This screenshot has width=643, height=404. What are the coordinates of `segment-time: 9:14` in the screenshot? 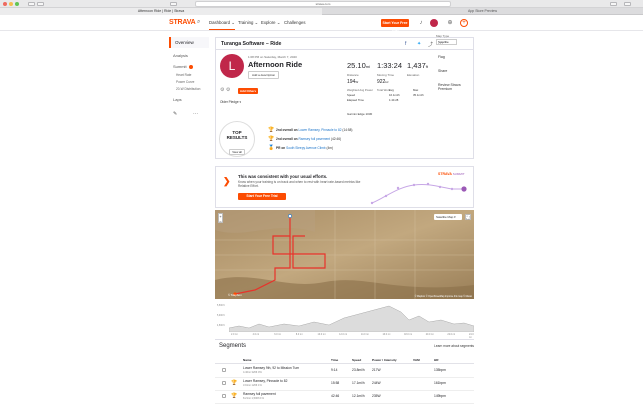 It's located at (334, 370).